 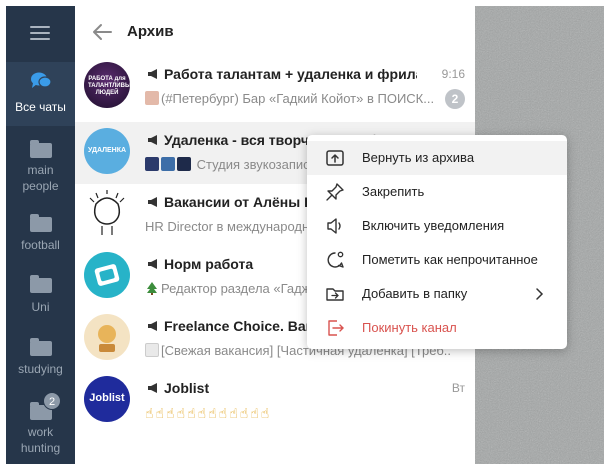 I want to click on unread-icon, so click(x=335, y=259).